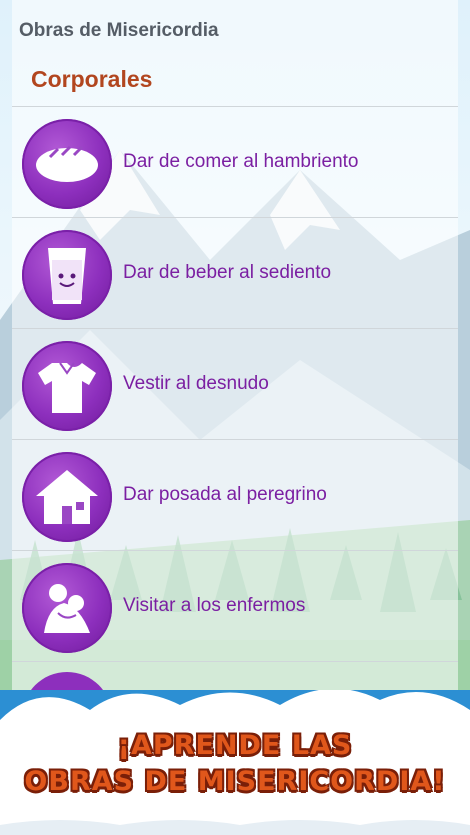 The height and width of the screenshot is (835, 470). I want to click on house-icon, so click(67, 497).